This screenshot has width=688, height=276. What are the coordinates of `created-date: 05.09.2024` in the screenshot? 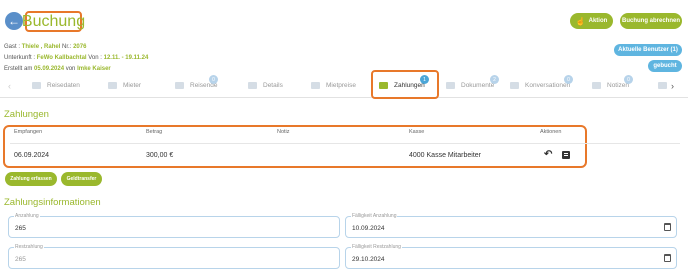 It's located at (49, 69).